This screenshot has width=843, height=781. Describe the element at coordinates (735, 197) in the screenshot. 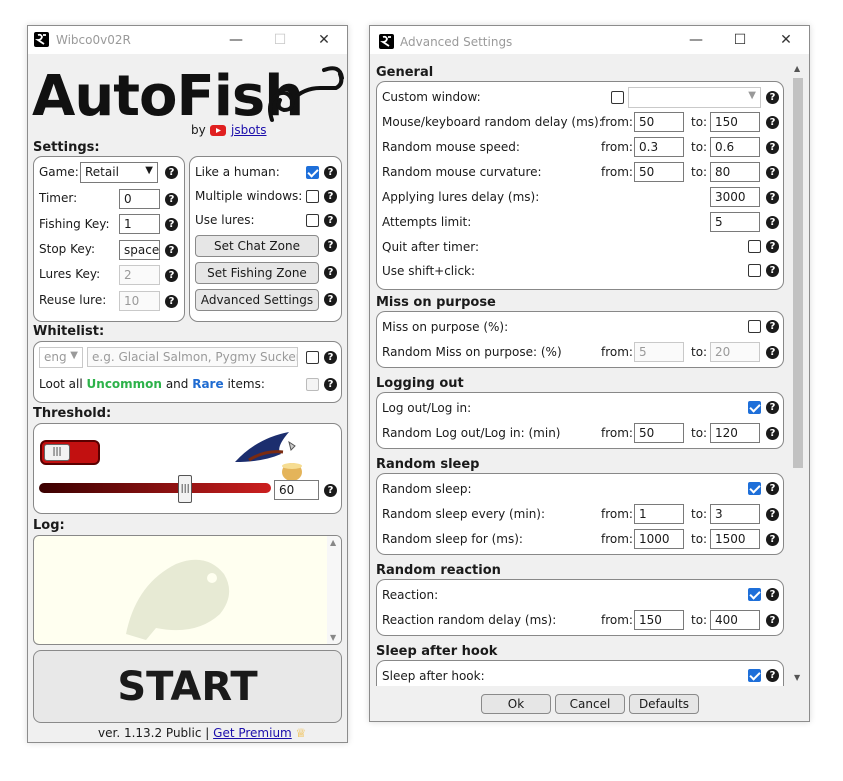

I see `lures-delay-input: 3000` at that location.